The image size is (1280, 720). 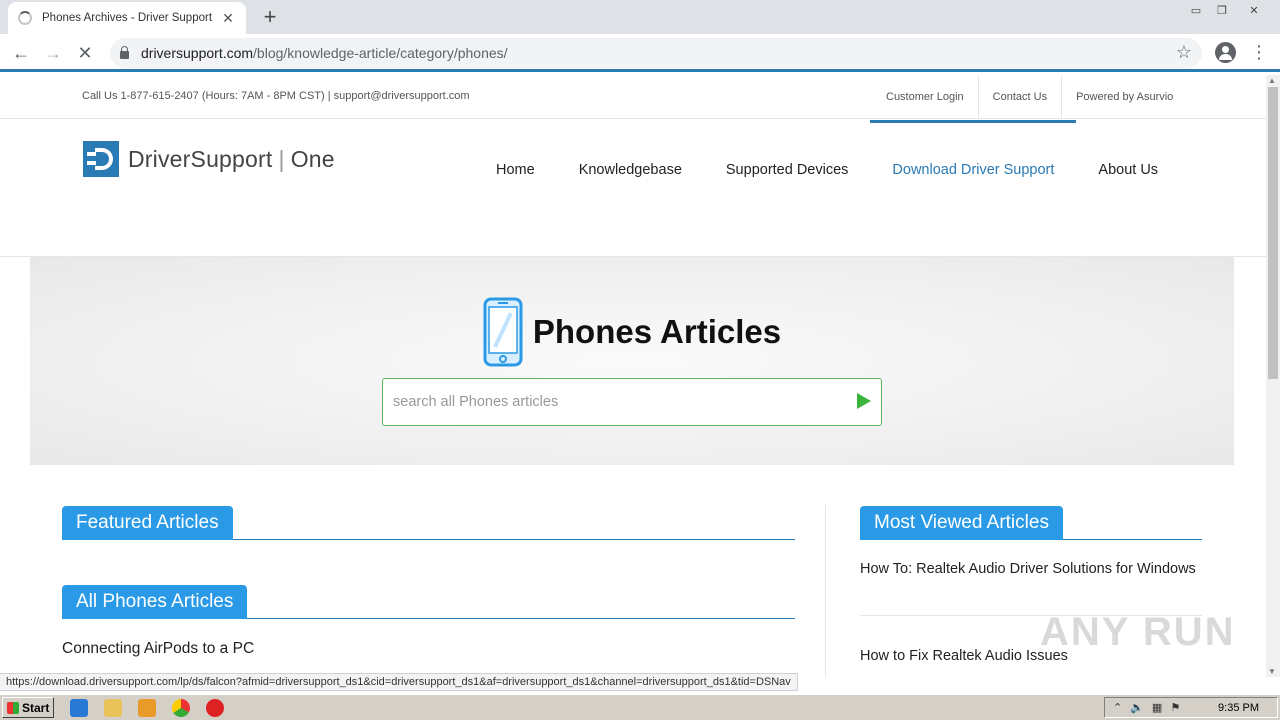 I want to click on chrome-icon, so click(x=181, y=708).